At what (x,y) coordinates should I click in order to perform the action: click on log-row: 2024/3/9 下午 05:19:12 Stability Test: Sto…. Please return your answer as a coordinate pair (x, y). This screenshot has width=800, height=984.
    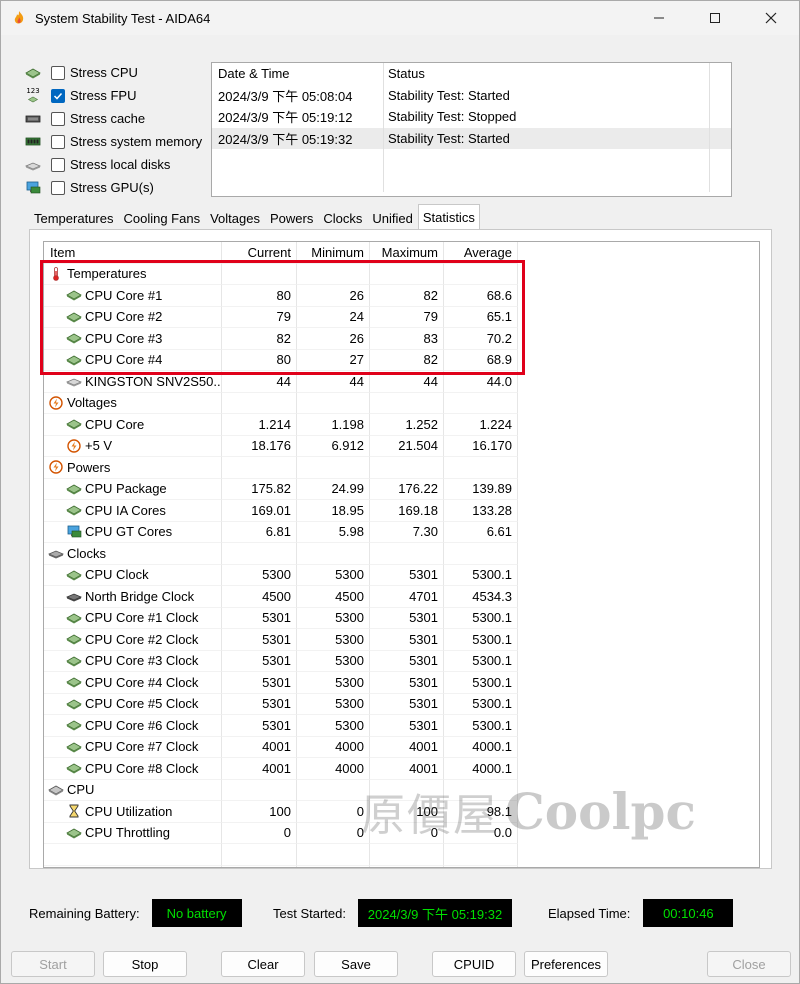
    Looking at the image, I should click on (471, 117).